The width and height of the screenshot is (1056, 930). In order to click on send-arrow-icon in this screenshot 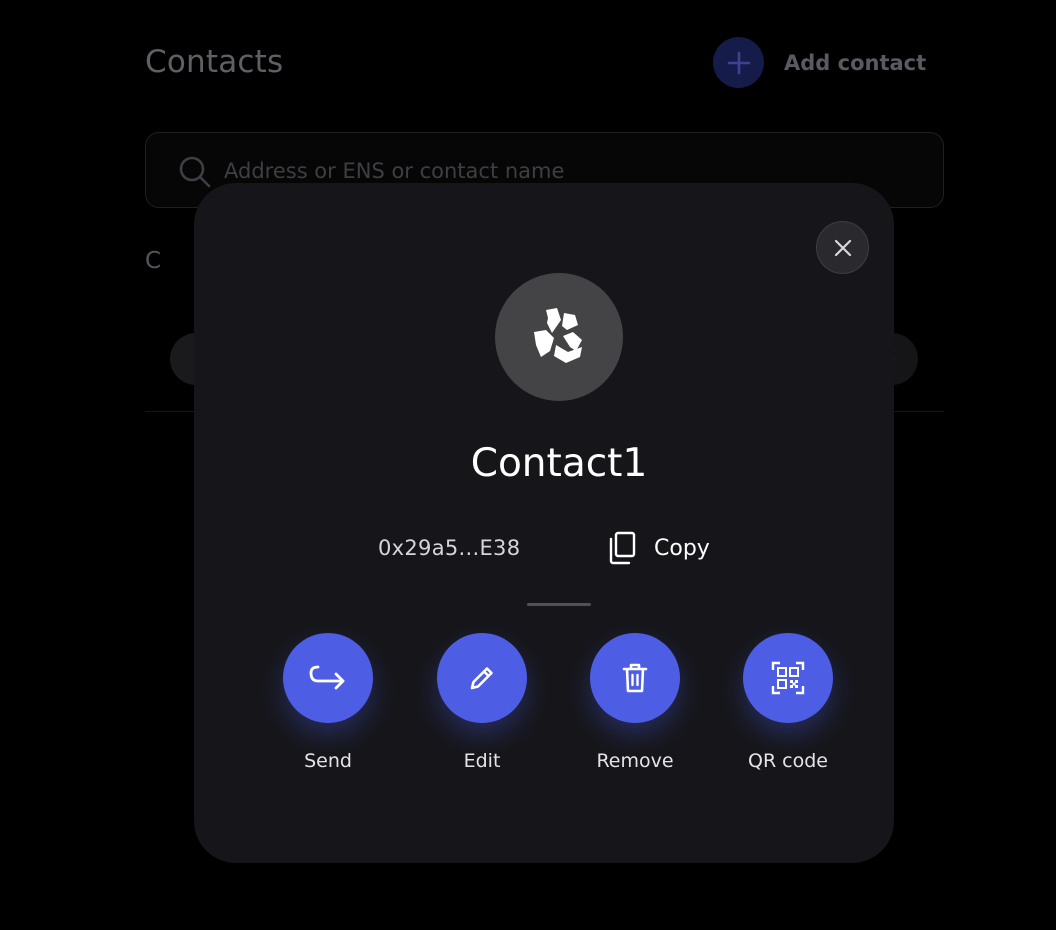, I will do `click(327, 677)`.